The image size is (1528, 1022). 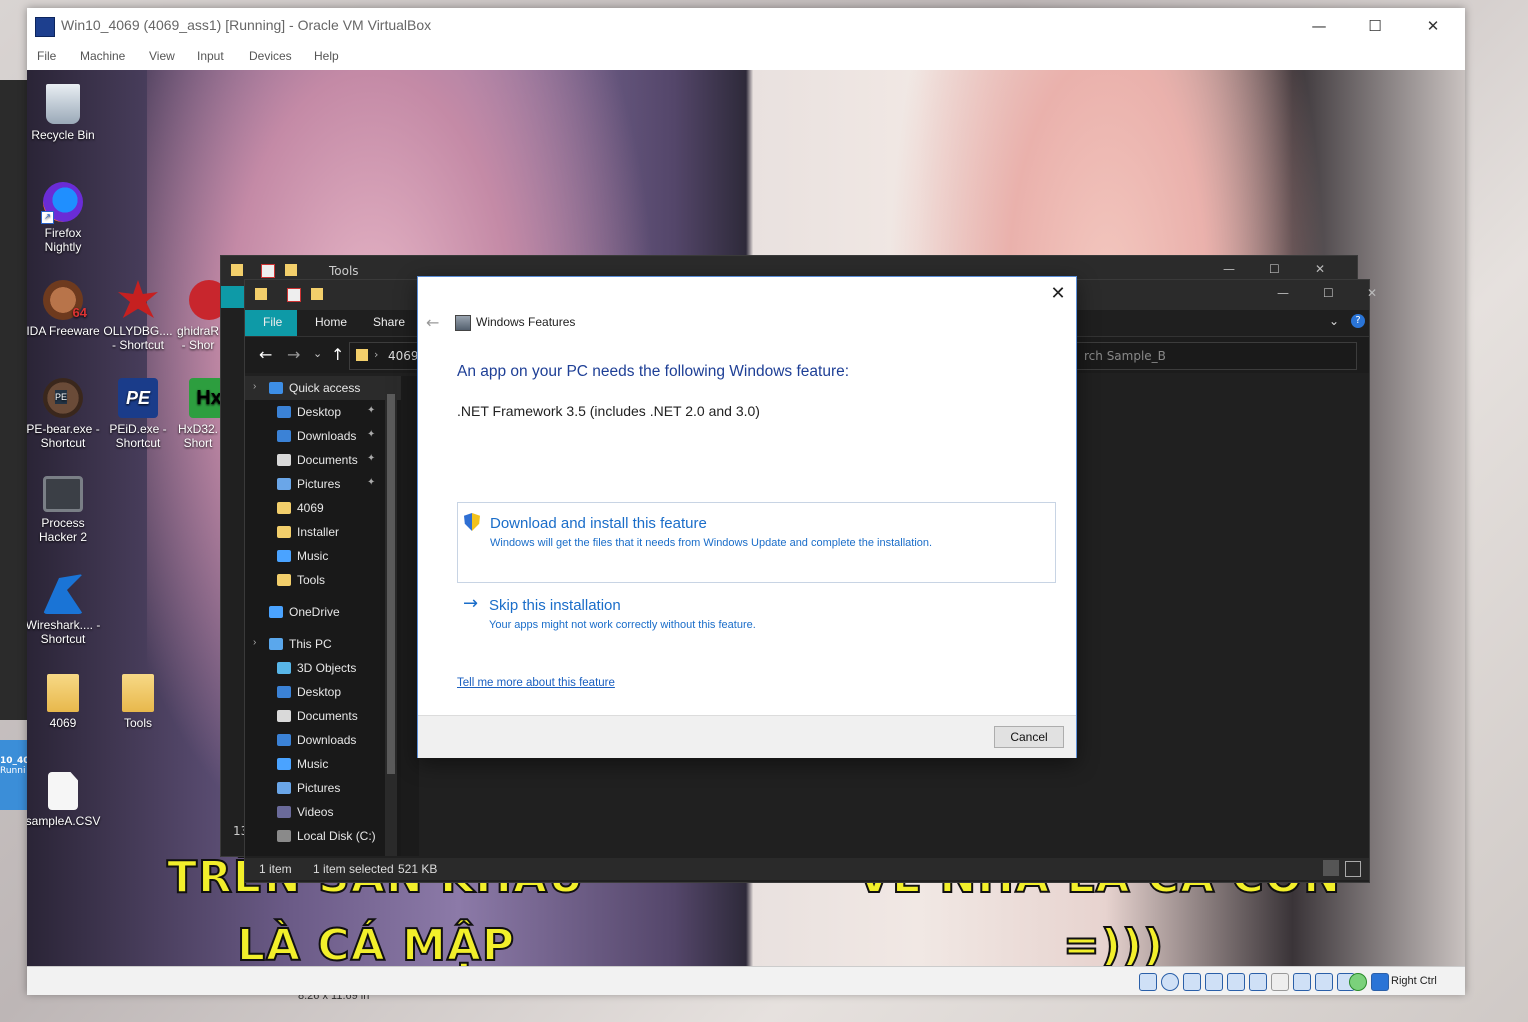 What do you see at coordinates (323, 716) in the screenshot?
I see `nav-item: Documents` at bounding box center [323, 716].